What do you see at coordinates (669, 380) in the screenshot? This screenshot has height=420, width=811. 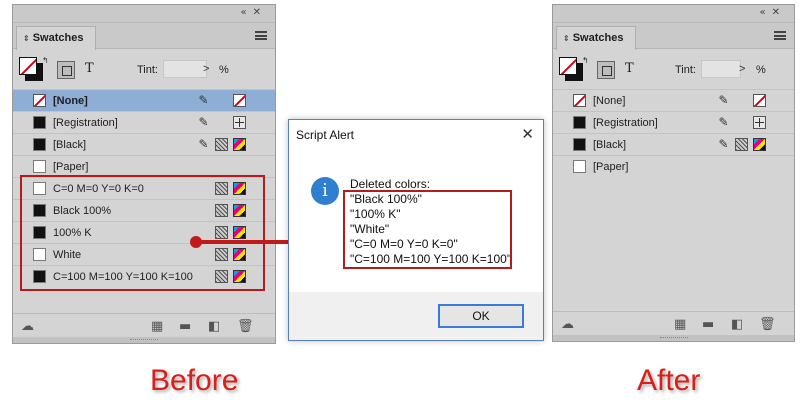 I see `caption-after: After` at bounding box center [669, 380].